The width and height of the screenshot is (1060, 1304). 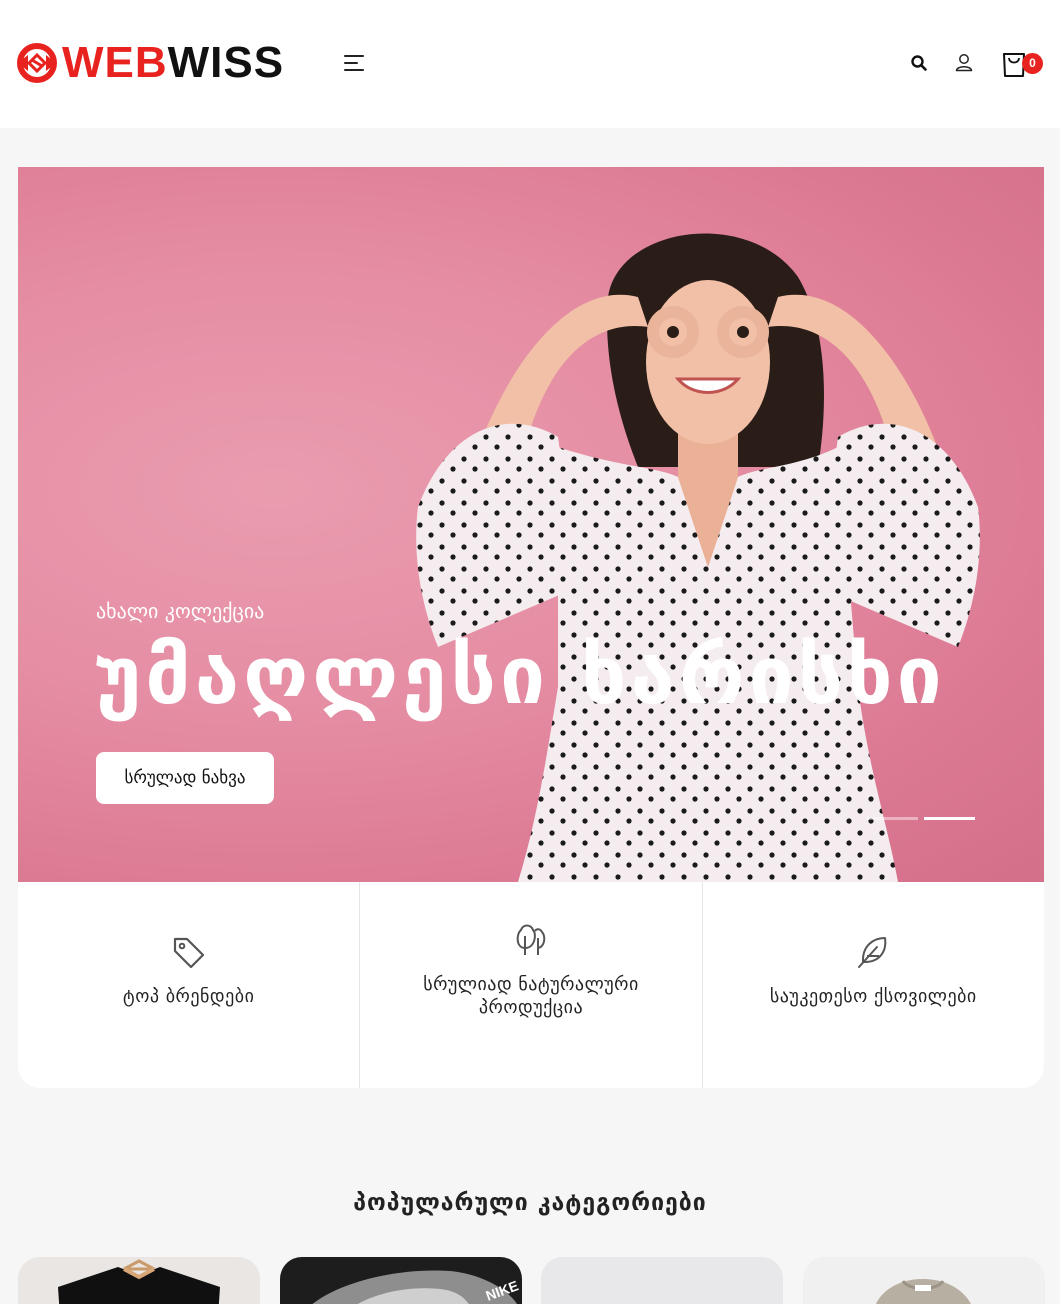 What do you see at coordinates (416, 1287) in the screenshot?
I see `sneaker-image: NIKE` at bounding box center [416, 1287].